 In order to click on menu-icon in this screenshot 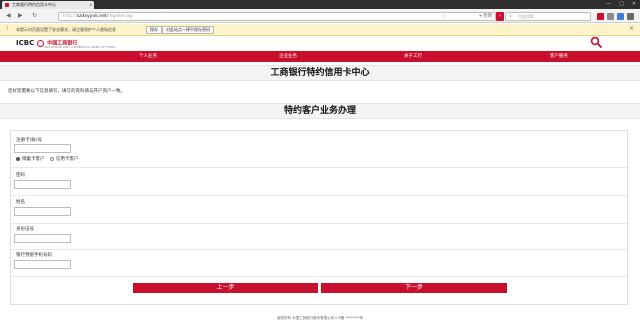, I will do `click(630, 16)`.